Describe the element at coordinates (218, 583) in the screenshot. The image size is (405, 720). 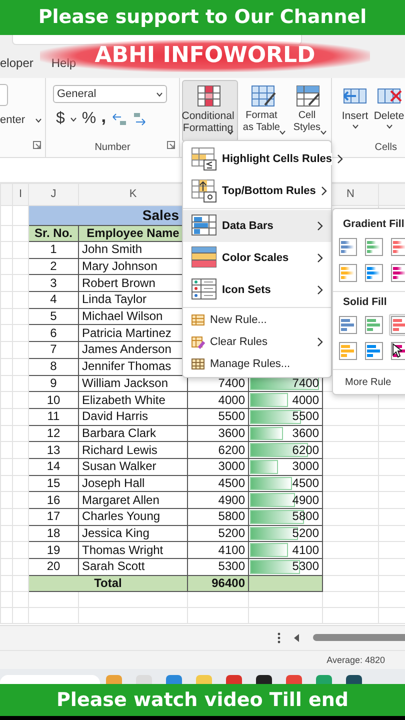
I see `total-value: 96400` at that location.